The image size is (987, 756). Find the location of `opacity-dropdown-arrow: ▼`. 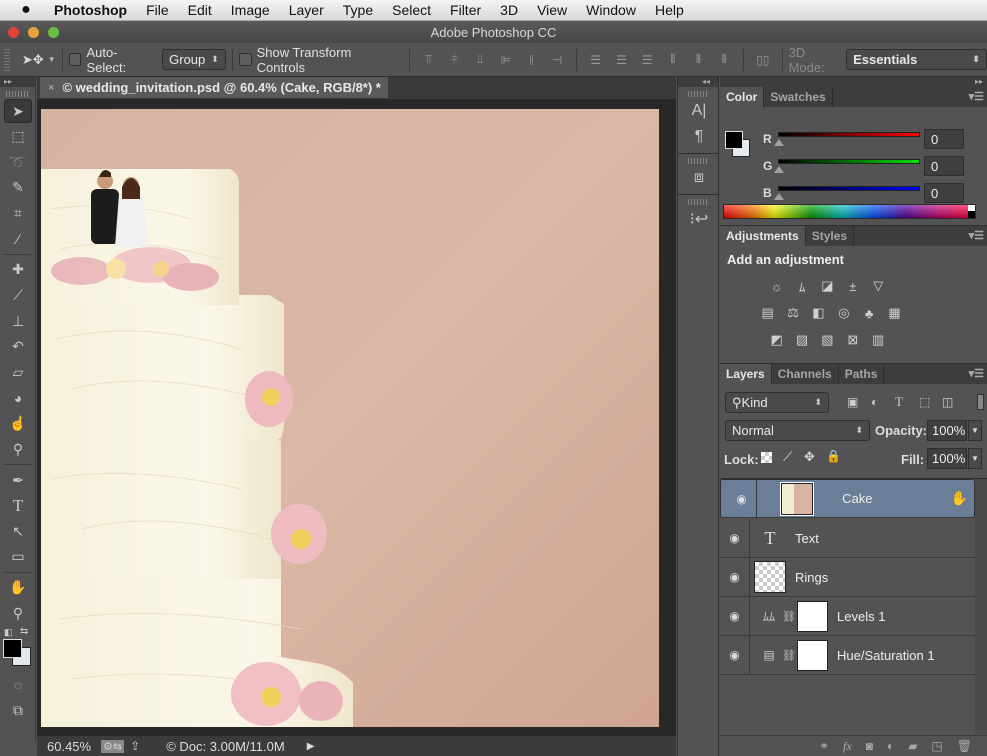

opacity-dropdown-arrow: ▼ is located at coordinates (975, 430).